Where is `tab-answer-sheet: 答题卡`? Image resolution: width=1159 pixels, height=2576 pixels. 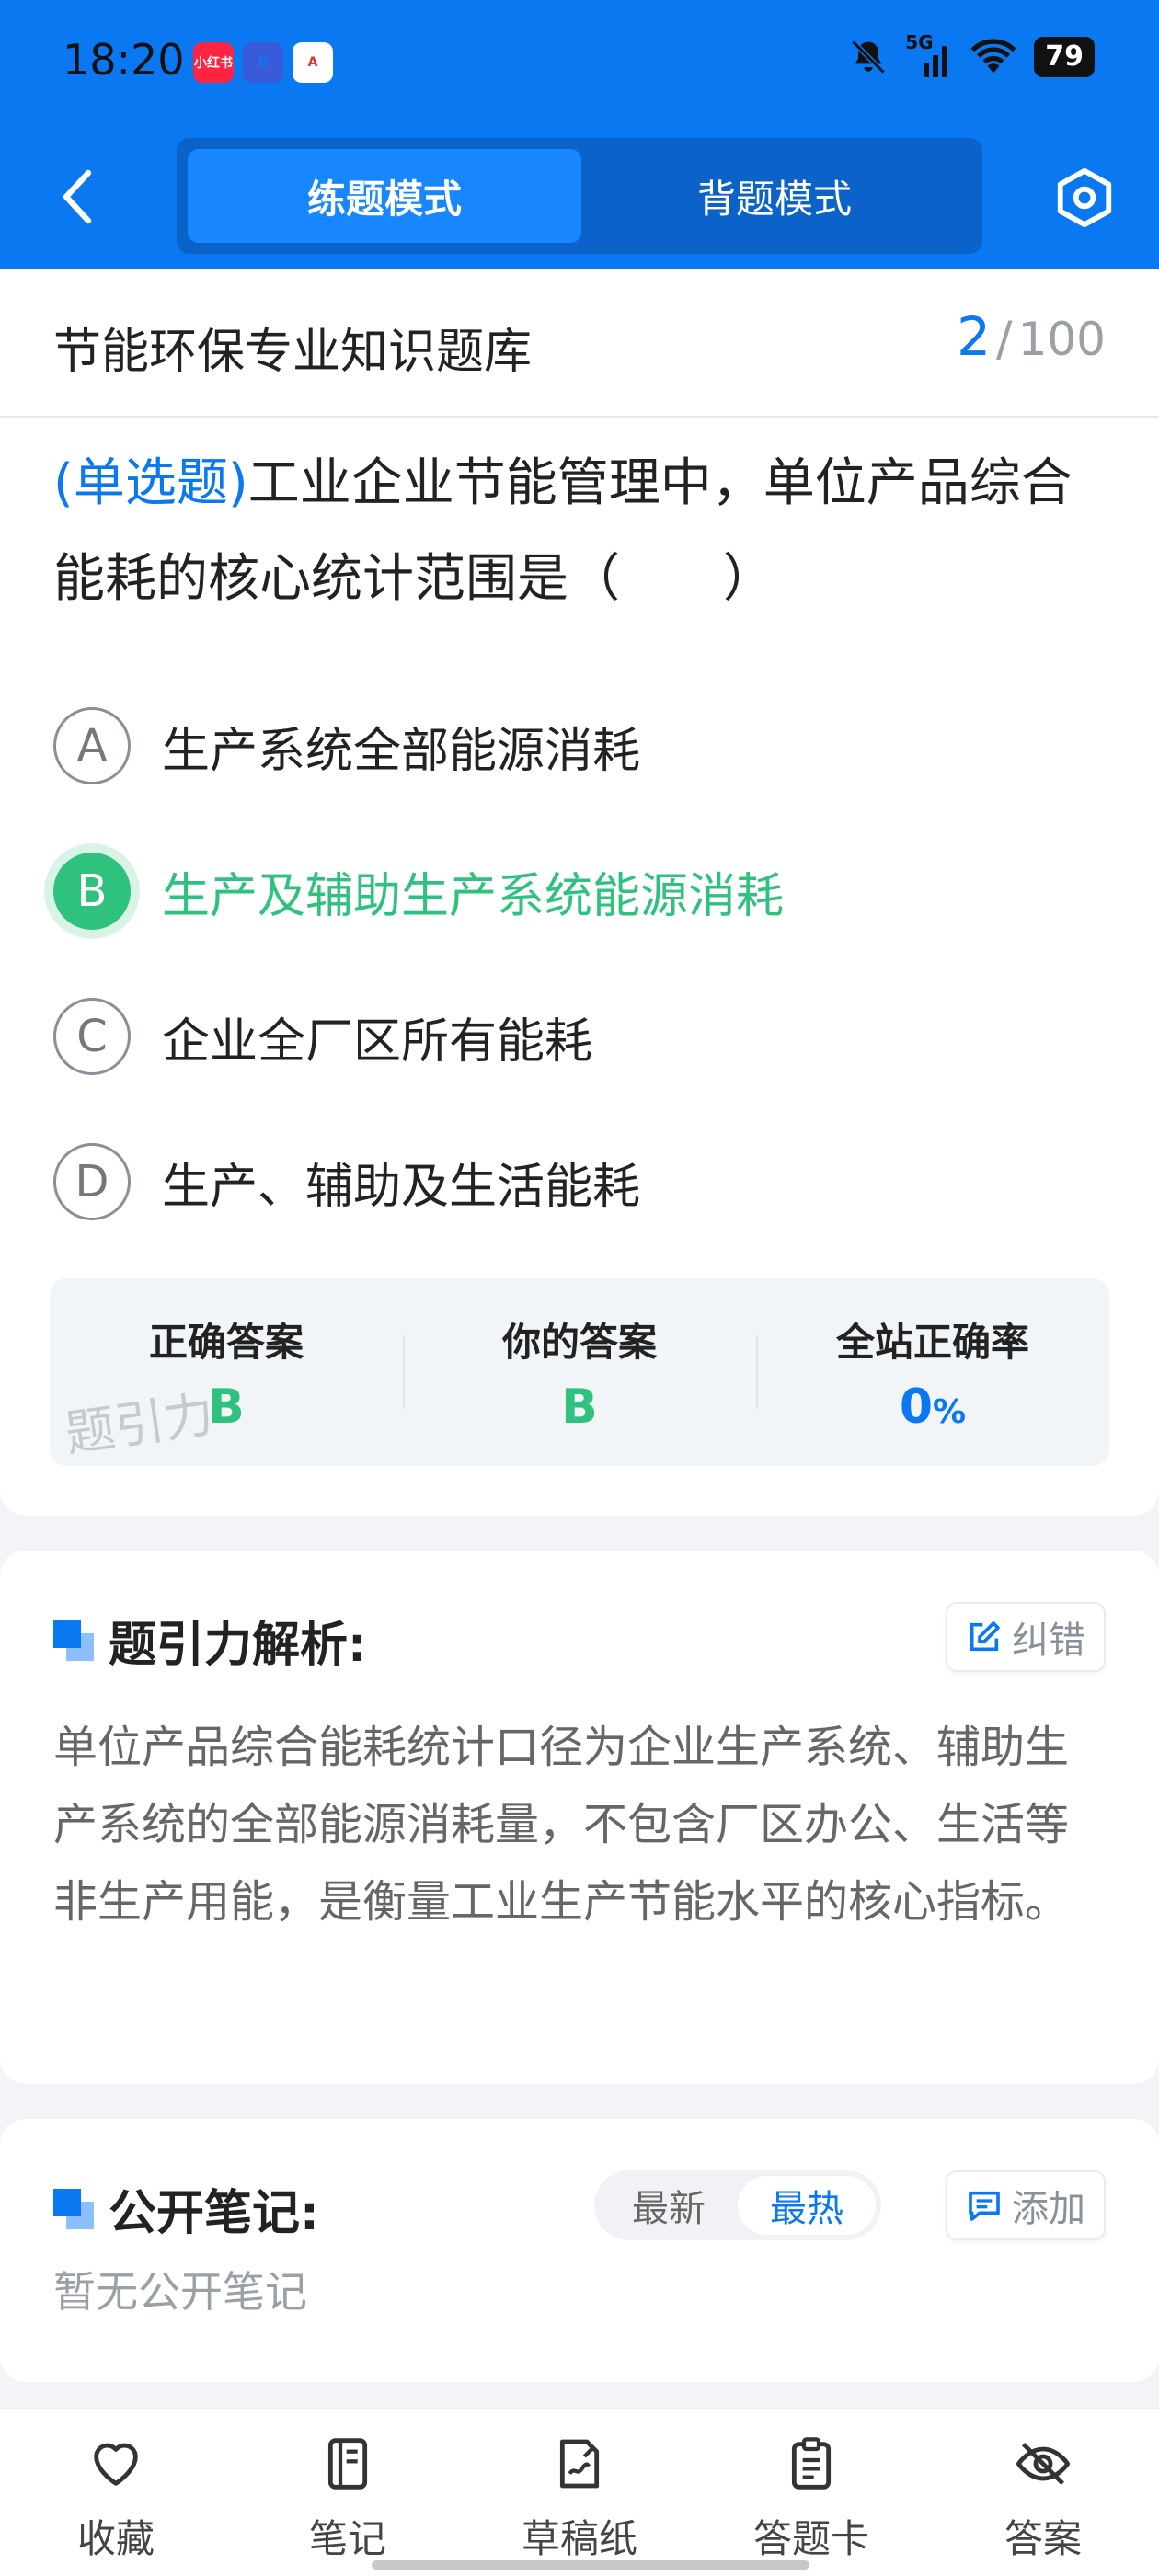 tab-answer-sheet: 答题卡 is located at coordinates (811, 2492).